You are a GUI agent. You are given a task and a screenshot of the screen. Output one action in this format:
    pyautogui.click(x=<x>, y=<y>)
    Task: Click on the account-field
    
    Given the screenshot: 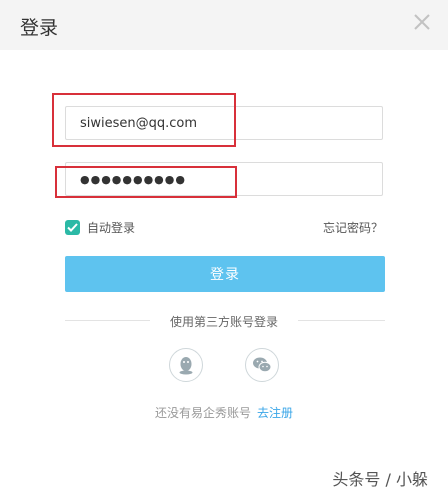 What is the action you would take?
    pyautogui.click(x=224, y=123)
    